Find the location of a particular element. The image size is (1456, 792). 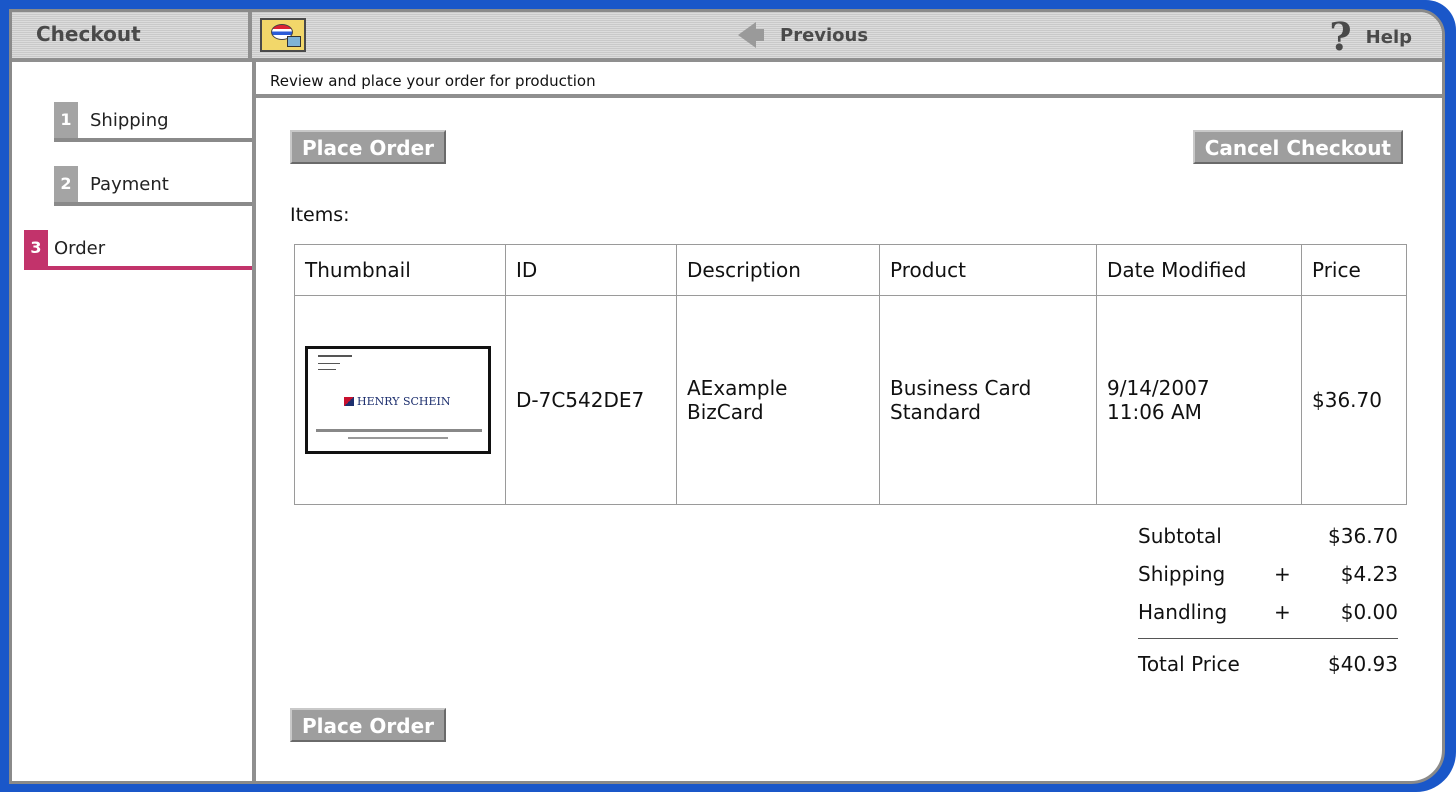

title-cell: Checkout is located at coordinates (132, 35).